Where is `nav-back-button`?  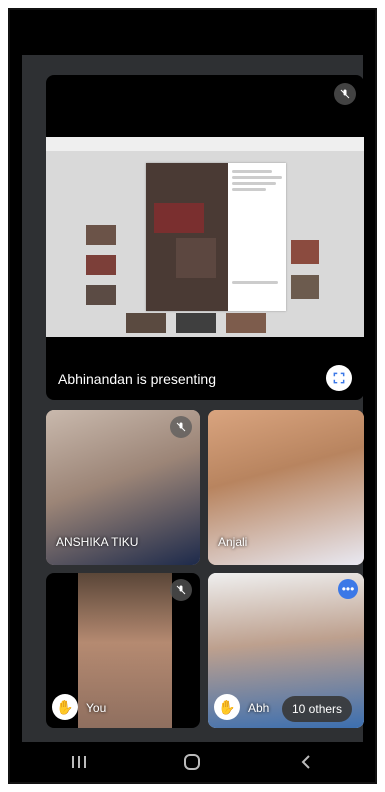
nav-back-button is located at coordinates (306, 762).